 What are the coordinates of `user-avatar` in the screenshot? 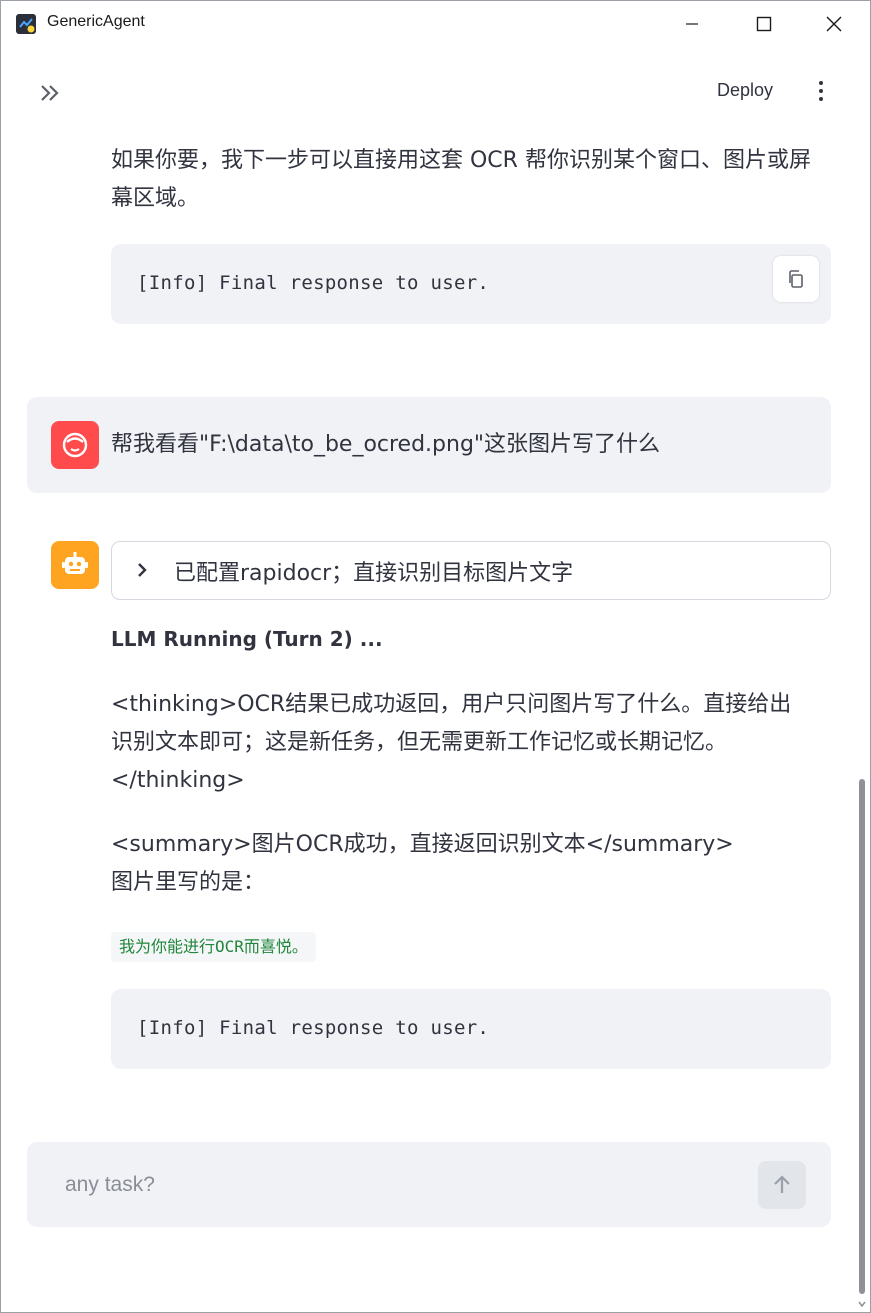 It's located at (75, 445).